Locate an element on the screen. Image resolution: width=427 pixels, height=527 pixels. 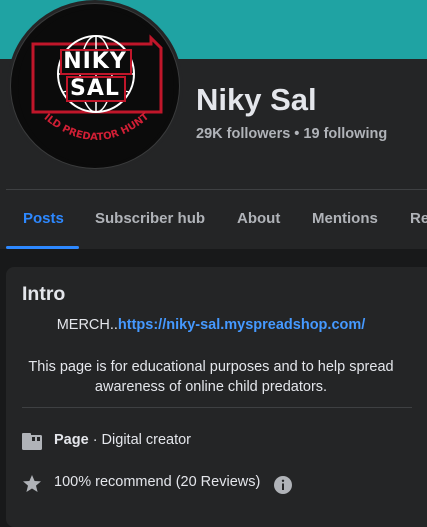
avatar-logo-line1: NIKY is located at coordinates (95, 61).